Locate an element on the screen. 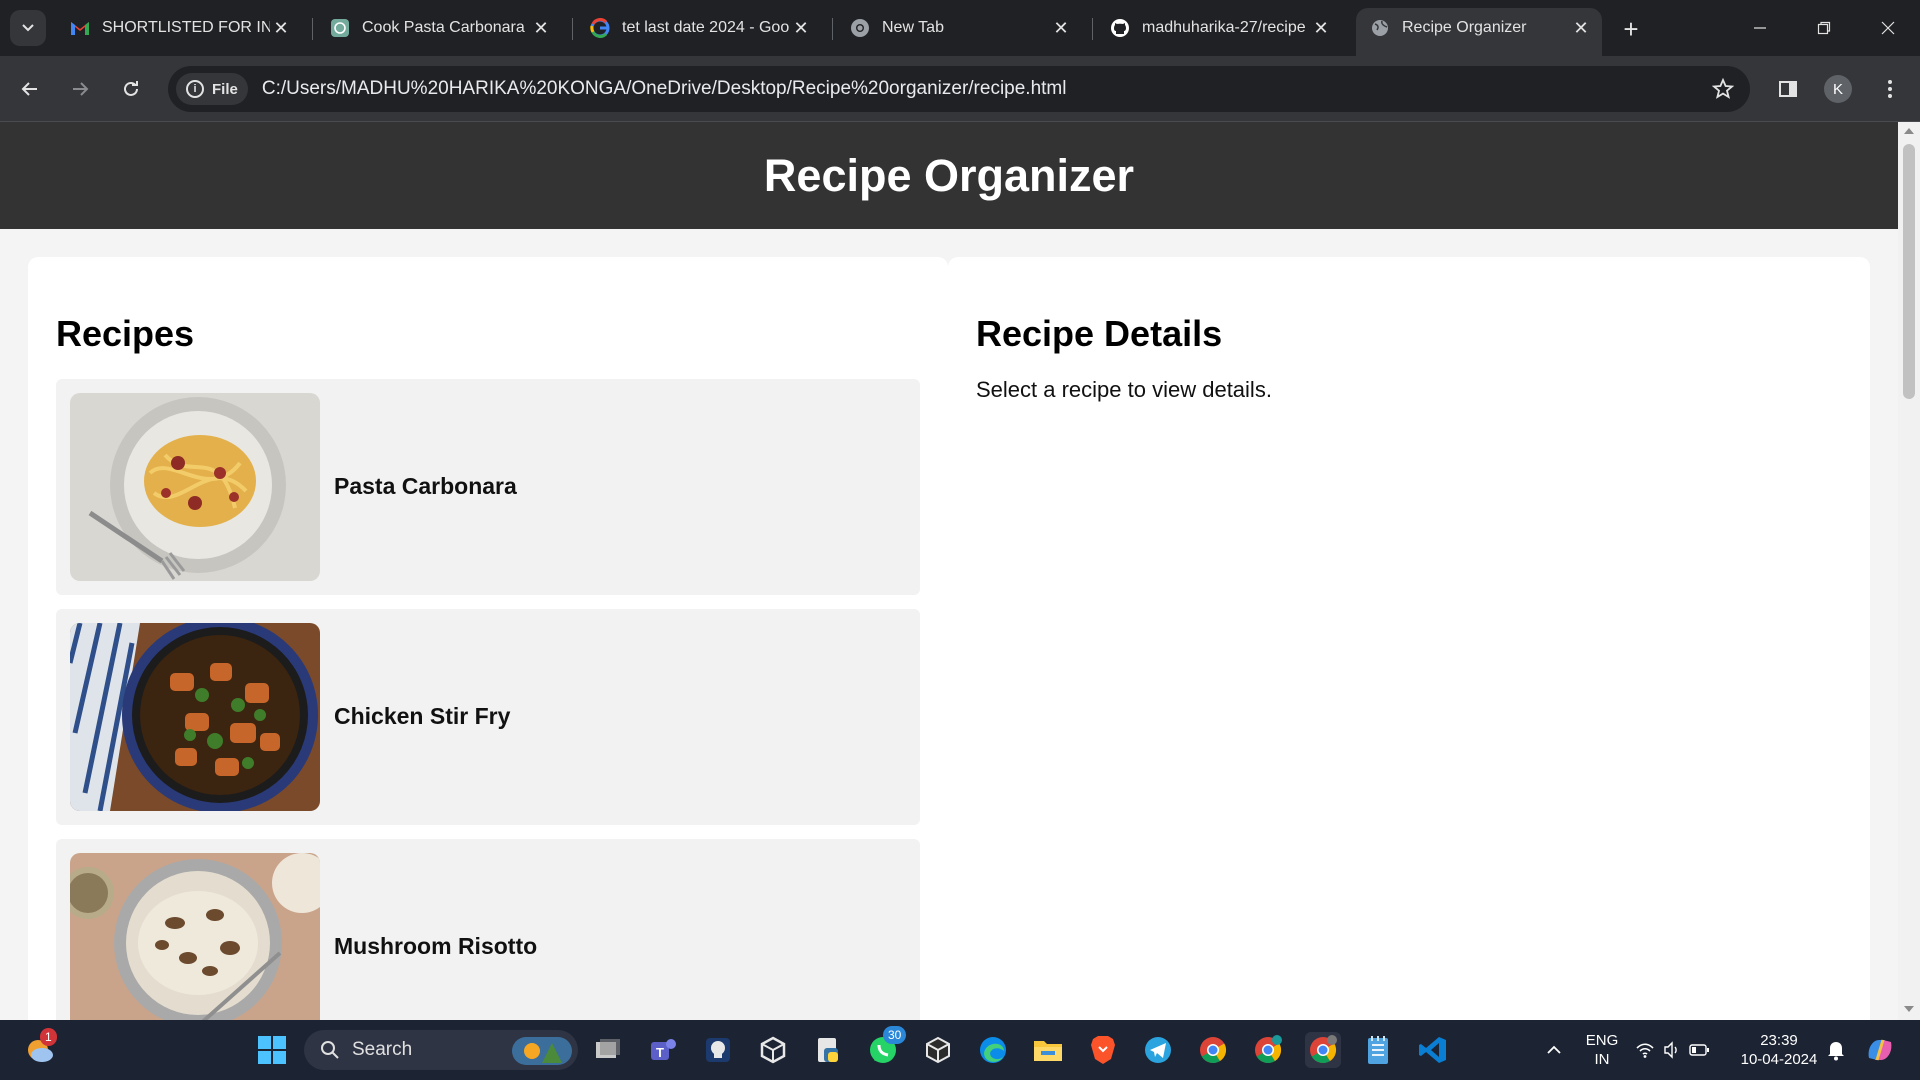 This screenshot has height=1080, width=1920. recipes-heading: Recipes is located at coordinates (125, 333).